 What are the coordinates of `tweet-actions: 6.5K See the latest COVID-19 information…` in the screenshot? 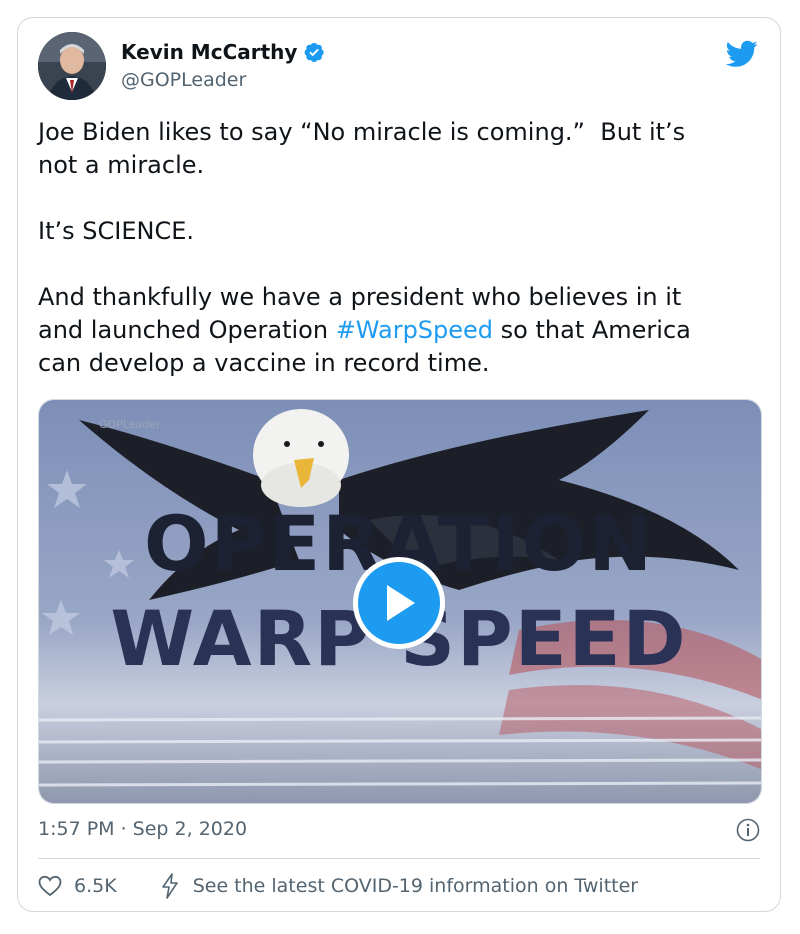 It's located at (338, 886).